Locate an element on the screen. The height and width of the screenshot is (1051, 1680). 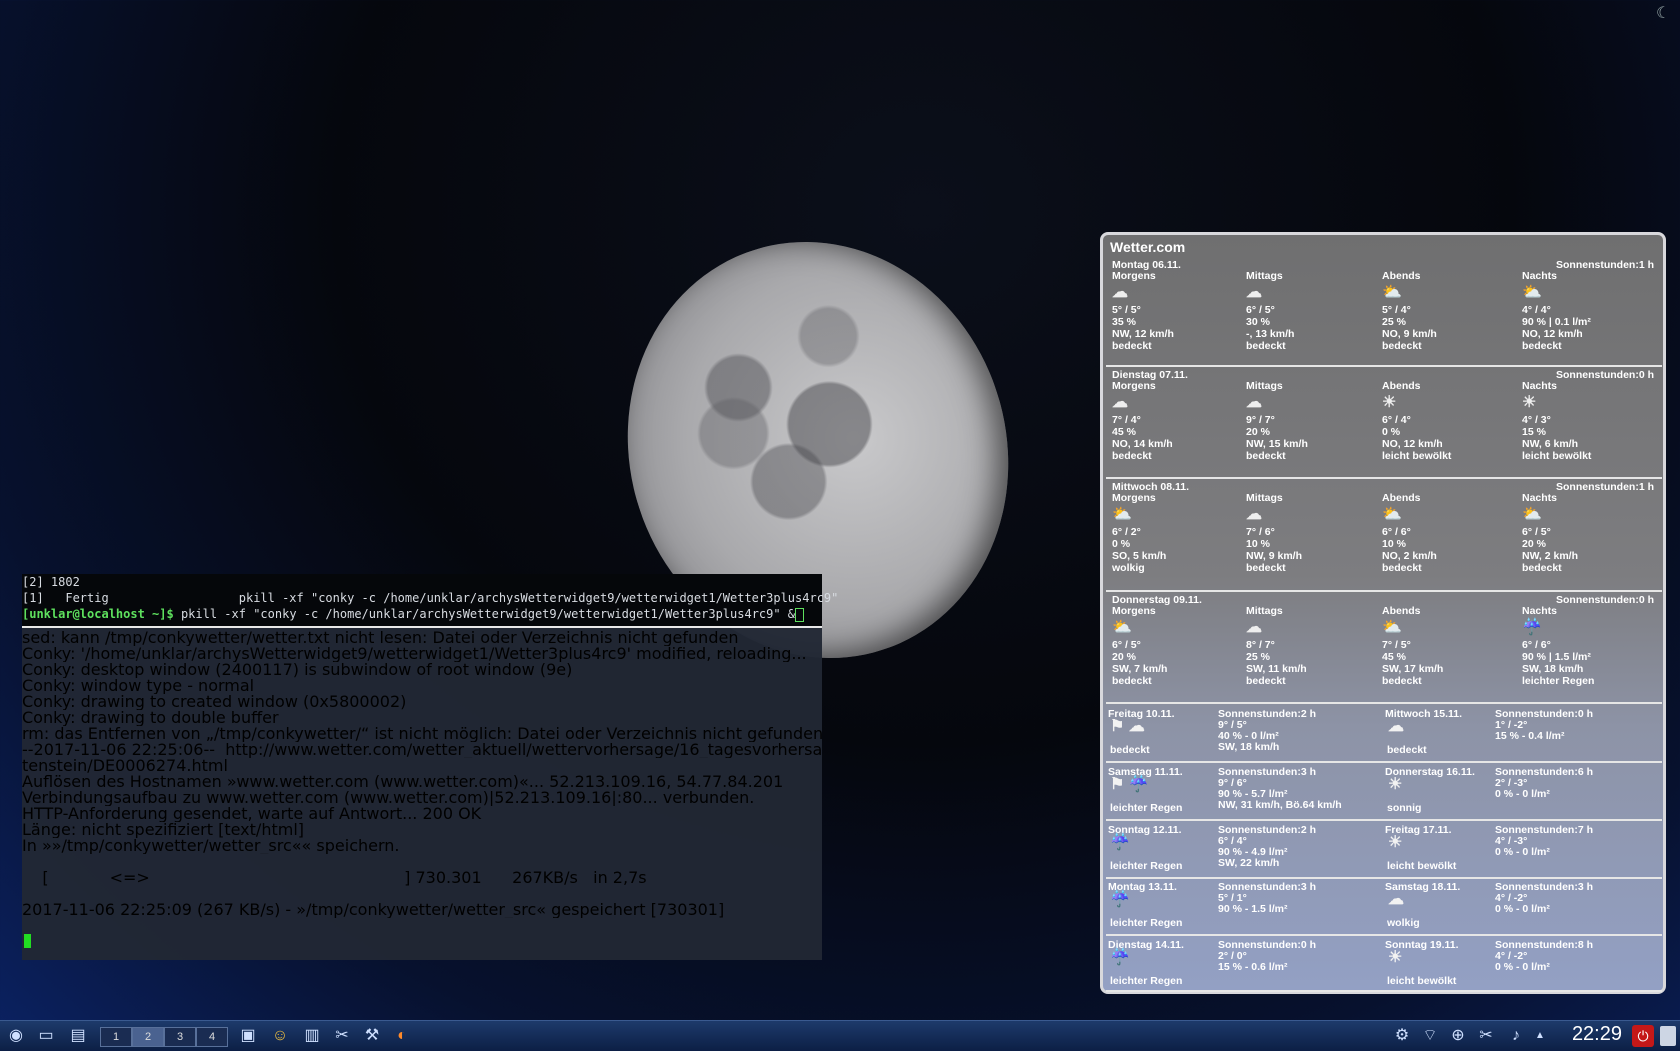
wind: NO, 14 km/h is located at coordinates (1142, 444).